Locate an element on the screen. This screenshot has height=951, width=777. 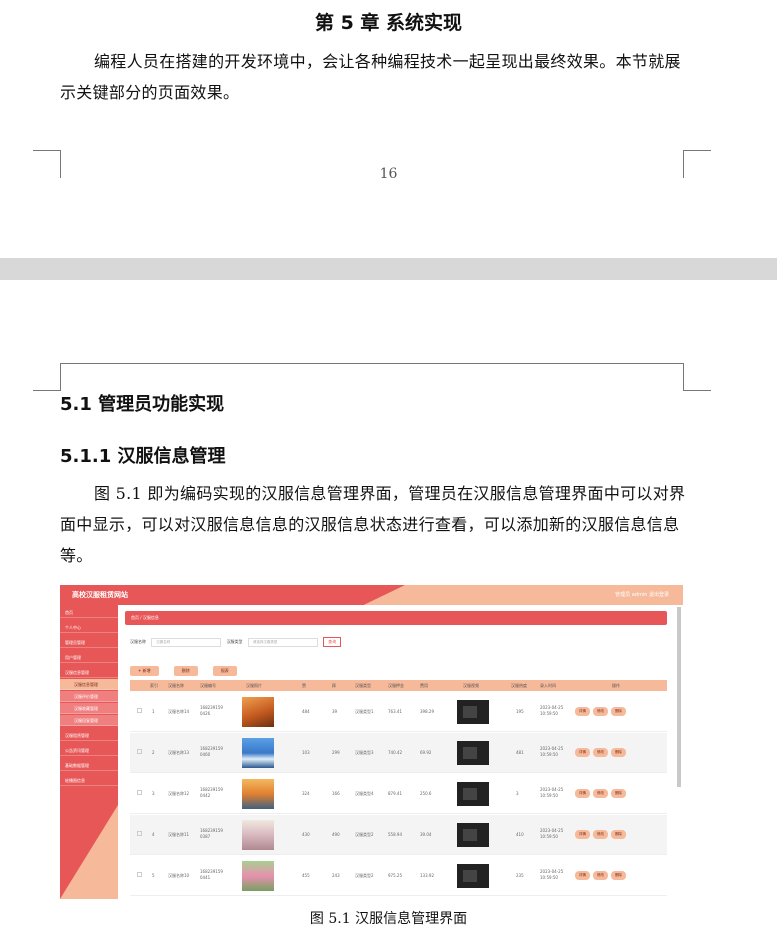
cell-fee: 250.6 is located at coordinates (426, 793).